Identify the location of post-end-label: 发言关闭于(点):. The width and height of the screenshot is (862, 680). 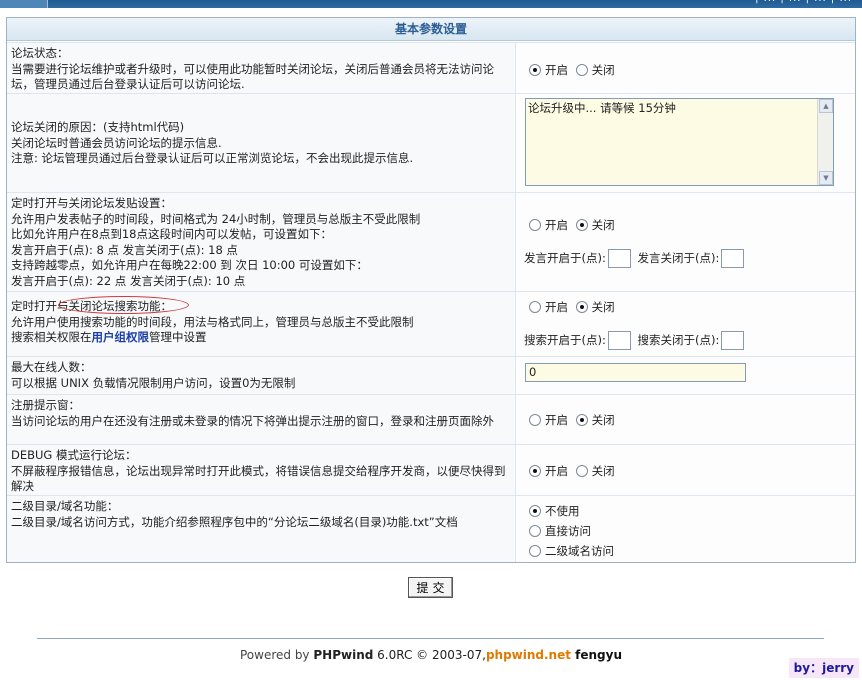
(678, 258).